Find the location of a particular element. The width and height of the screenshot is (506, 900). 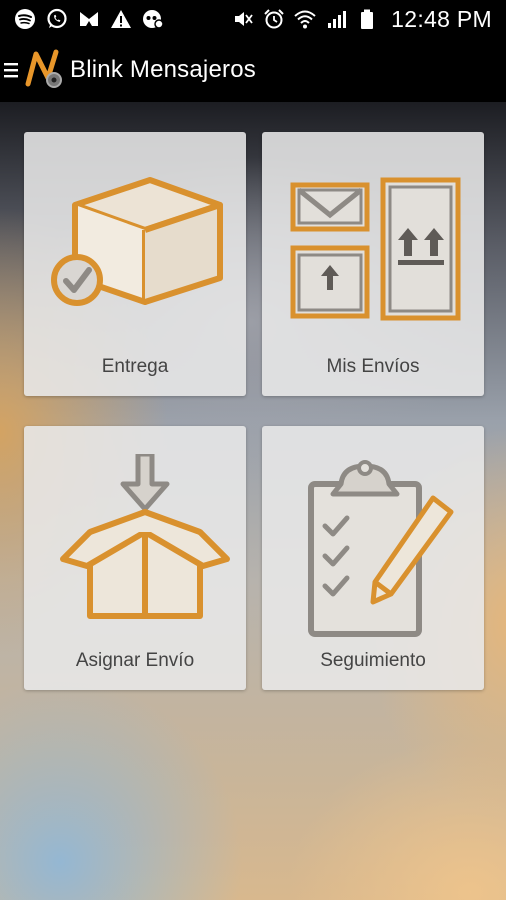

app-logo-icon is located at coordinates (44, 70).